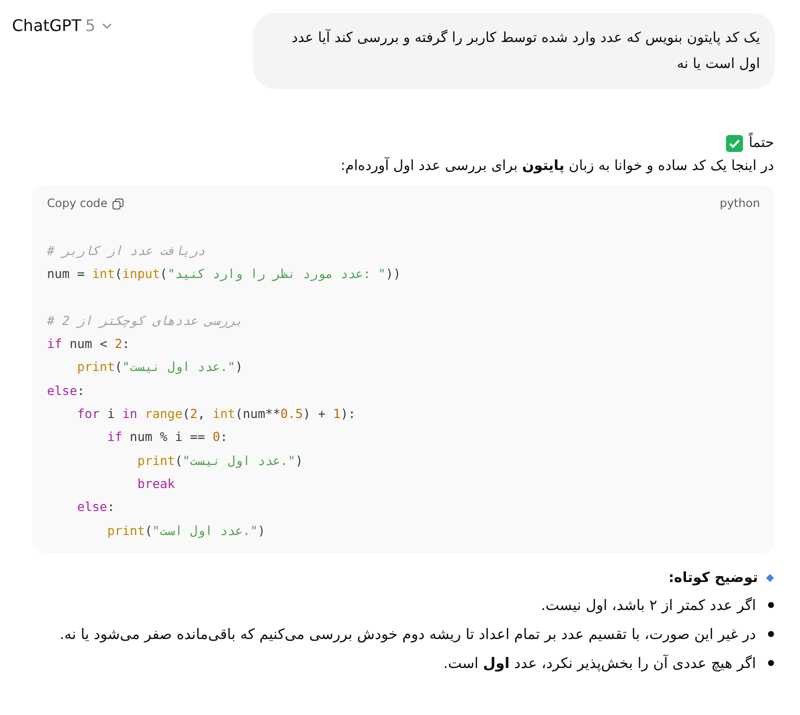  Describe the element at coordinates (648, 606) in the screenshot. I see `explanation-item: اگر عدد کمتر از ۲ باشد، اول نیست.` at that location.